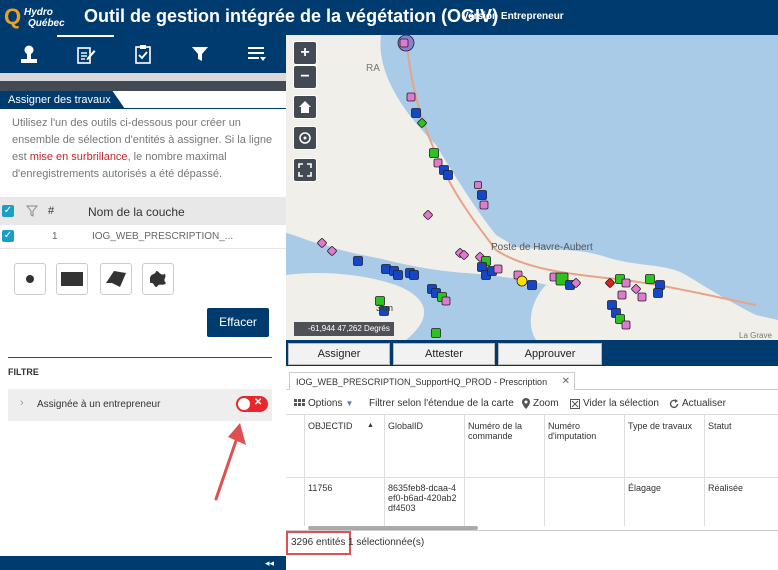 The image size is (778, 570). I want to click on pin-icon, so click(526, 403).